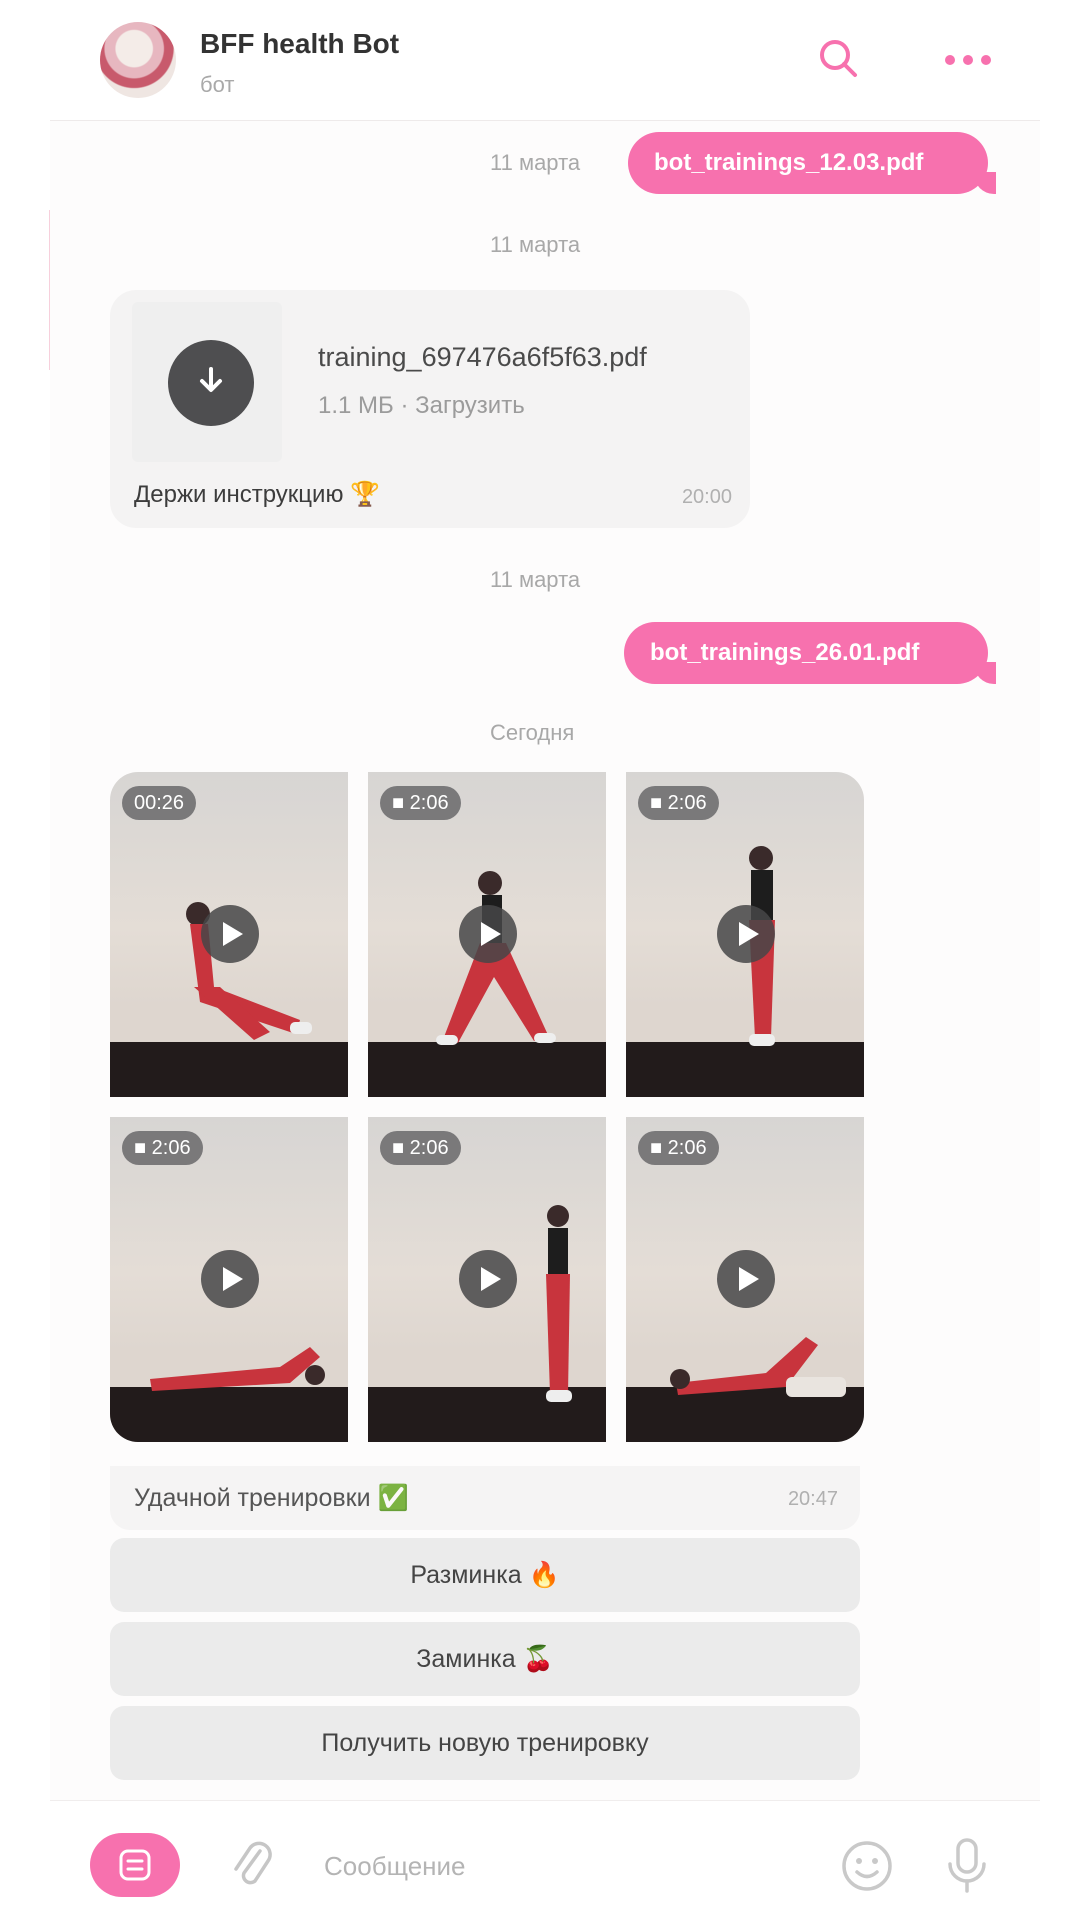 This screenshot has height=1920, width=1080. I want to click on search-icon, so click(838, 58).